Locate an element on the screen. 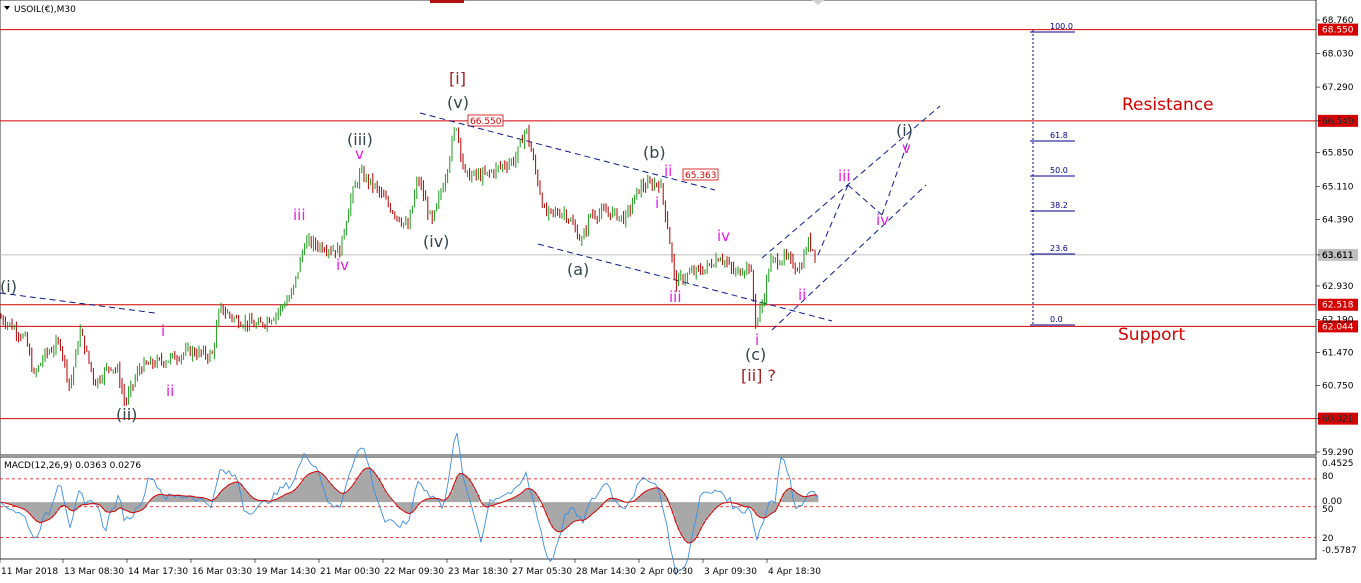  y-tick-label: 66.549 is located at coordinates (1338, 122).